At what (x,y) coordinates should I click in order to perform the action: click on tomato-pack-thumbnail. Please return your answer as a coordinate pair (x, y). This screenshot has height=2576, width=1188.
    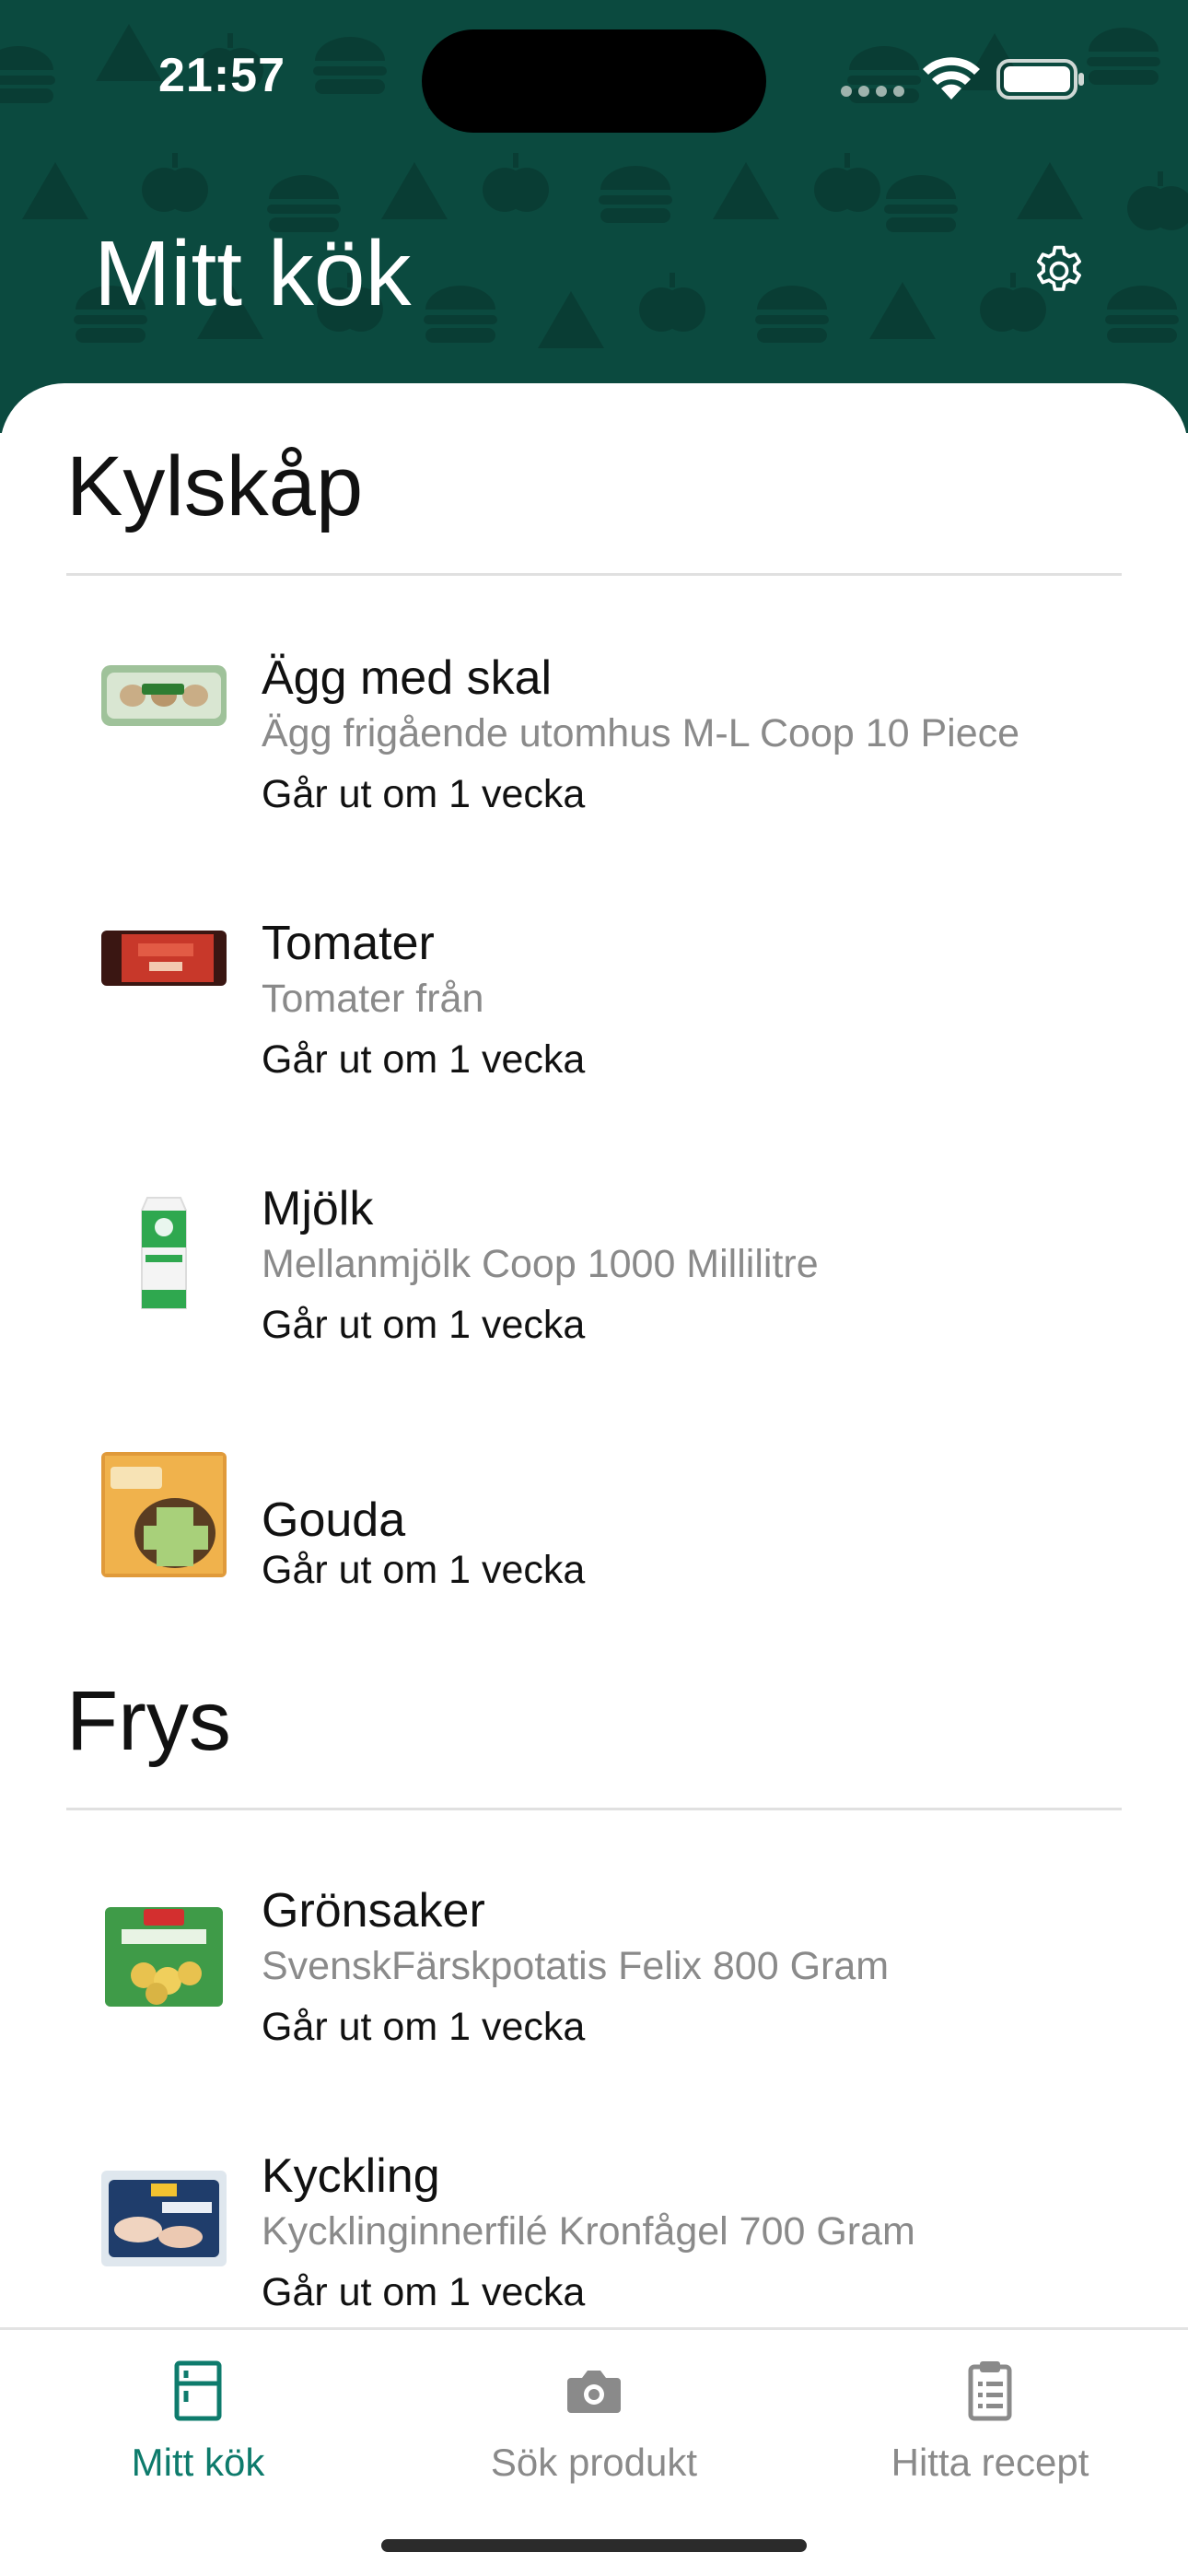
    Looking at the image, I should click on (164, 958).